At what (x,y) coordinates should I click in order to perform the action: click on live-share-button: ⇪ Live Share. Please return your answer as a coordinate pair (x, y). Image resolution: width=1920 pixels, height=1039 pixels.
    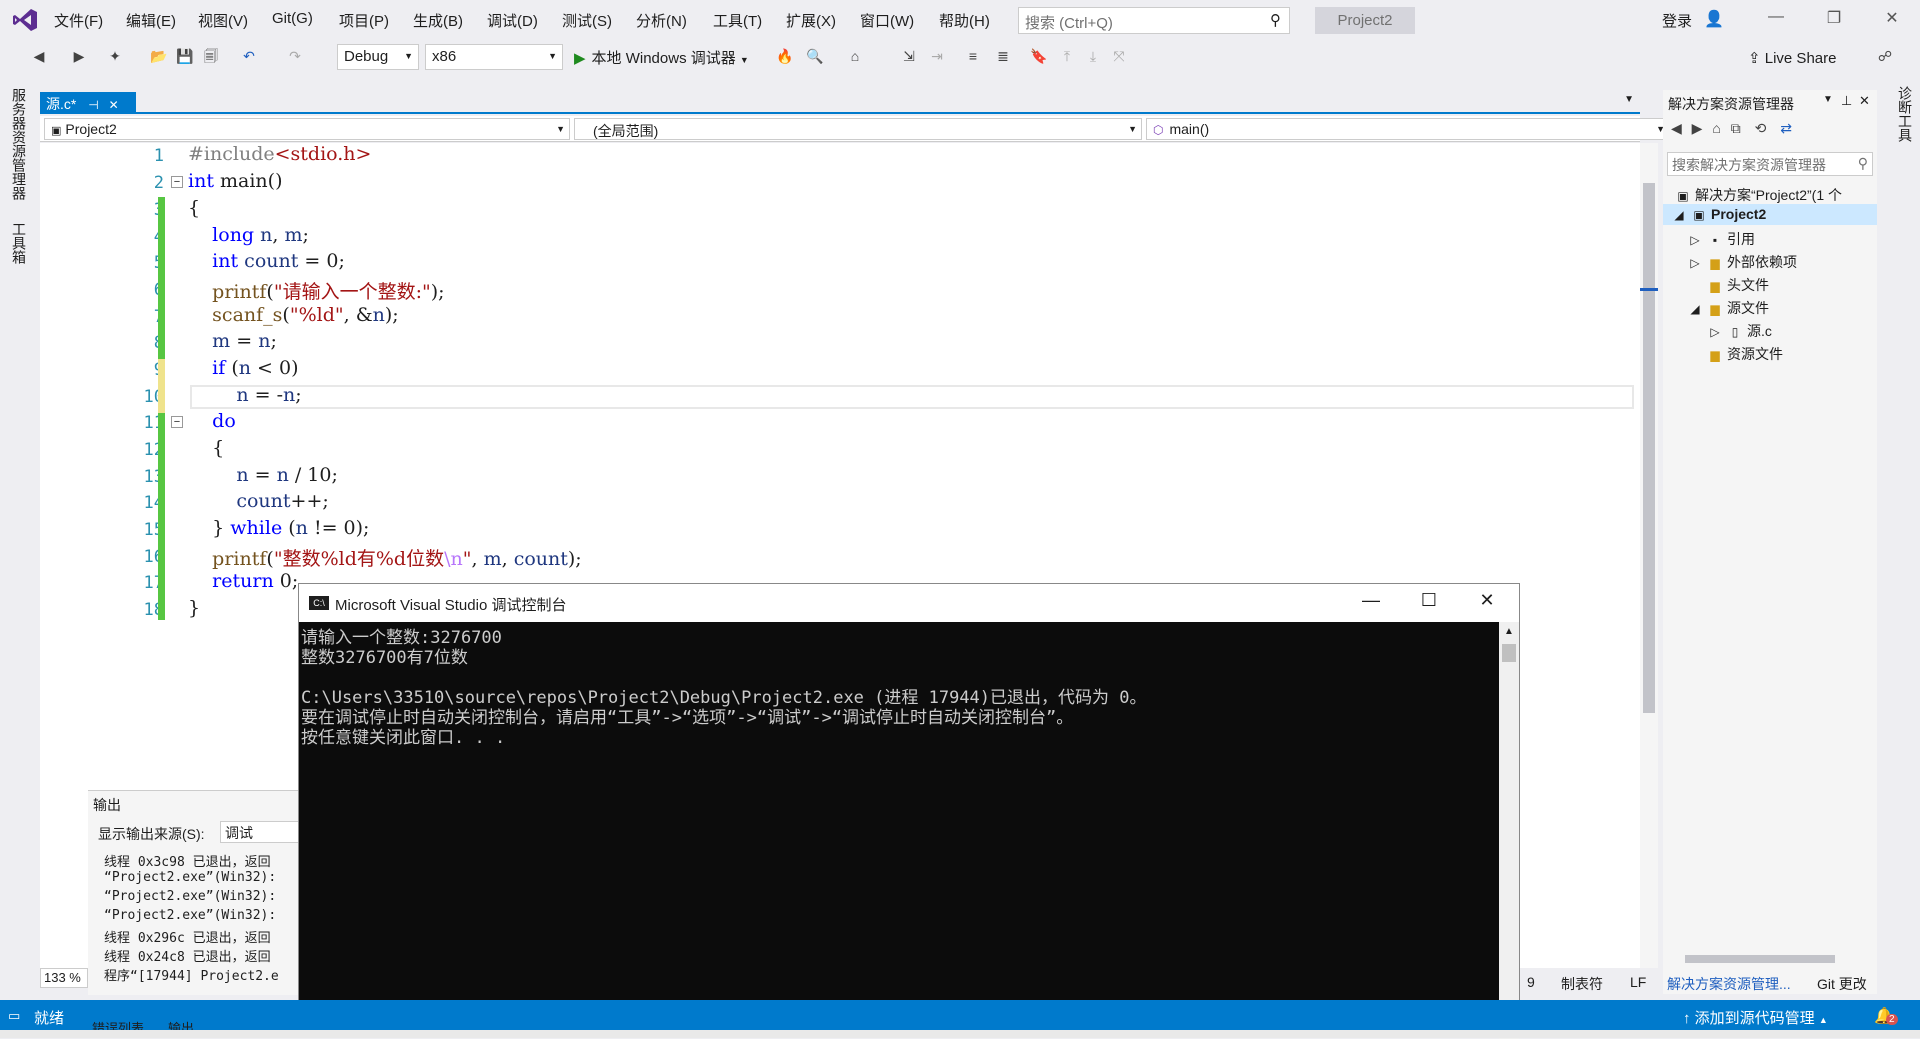
    Looking at the image, I should click on (1792, 58).